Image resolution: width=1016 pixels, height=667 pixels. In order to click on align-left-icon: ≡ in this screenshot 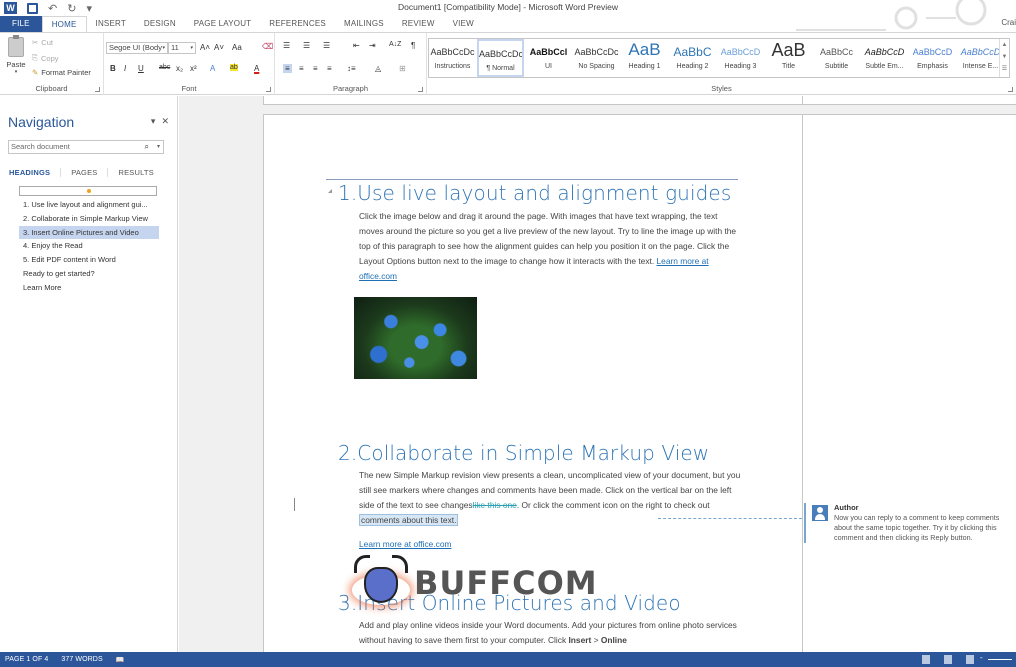, I will do `click(287, 68)`.